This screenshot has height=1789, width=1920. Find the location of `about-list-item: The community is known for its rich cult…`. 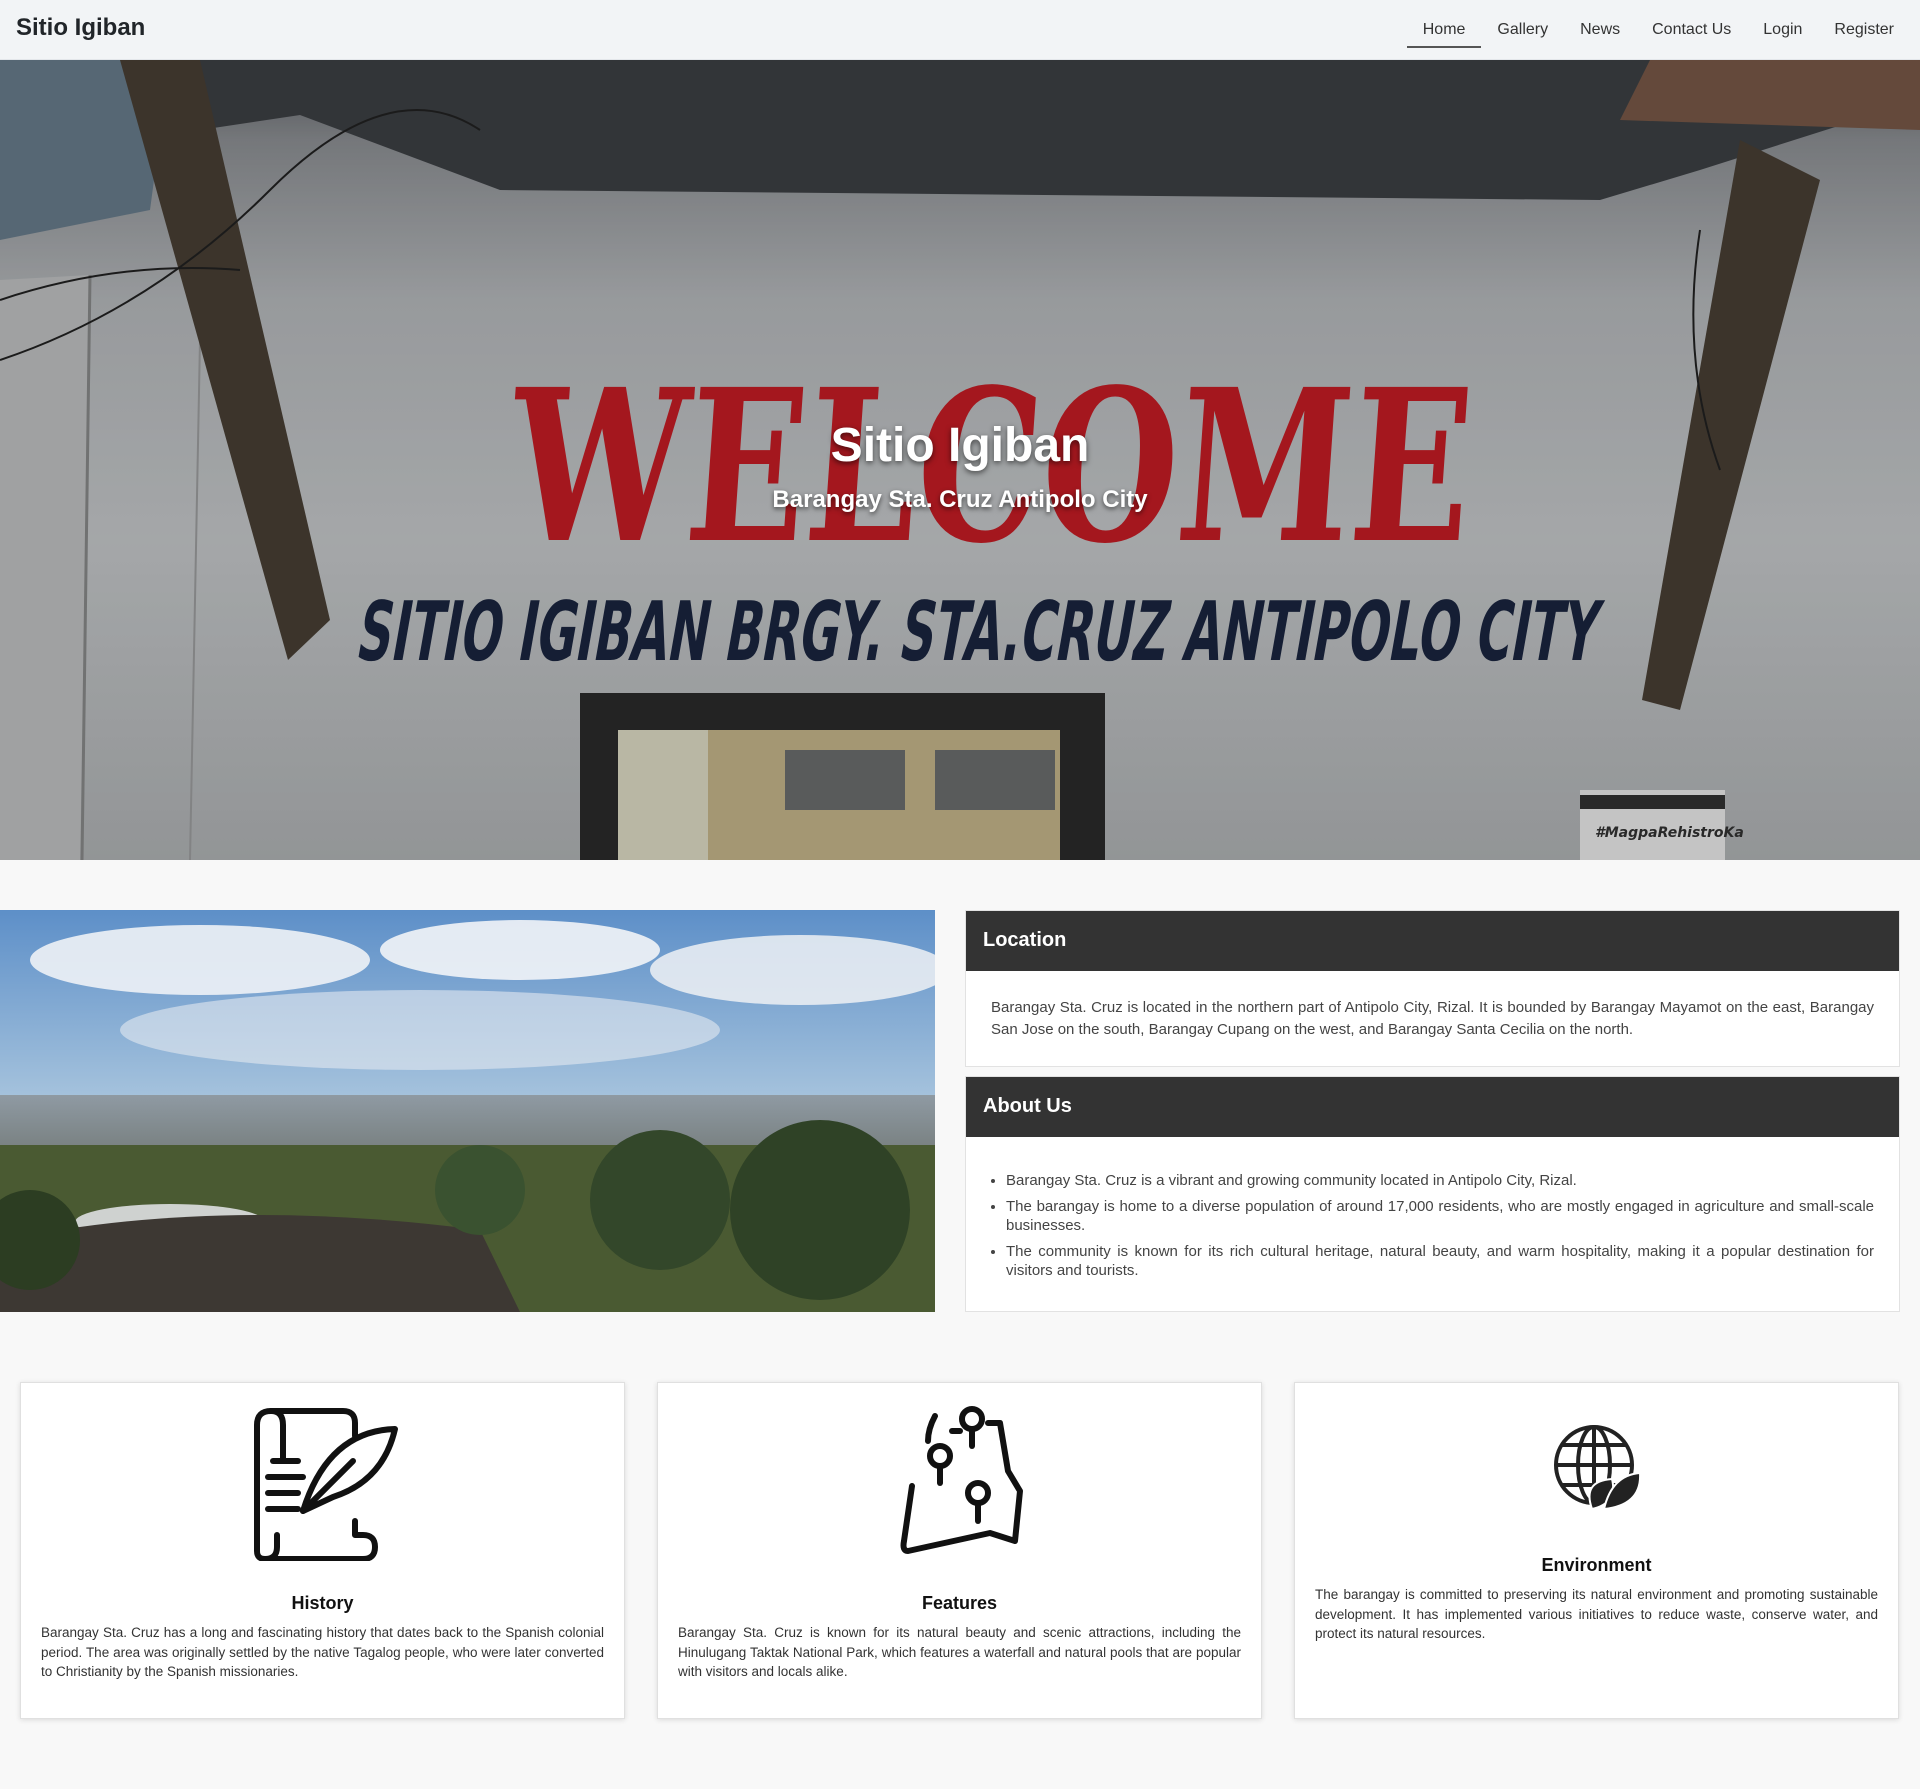

about-list-item: The community is known for its rich cult… is located at coordinates (1440, 1261).